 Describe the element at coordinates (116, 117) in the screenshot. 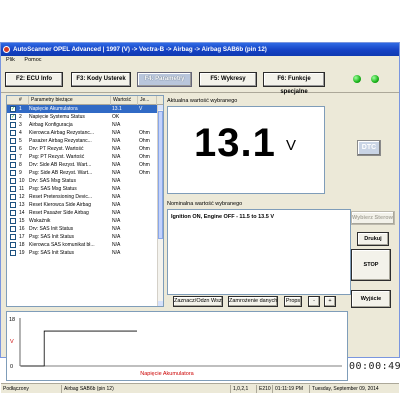

I see `row-value: OK` at that location.